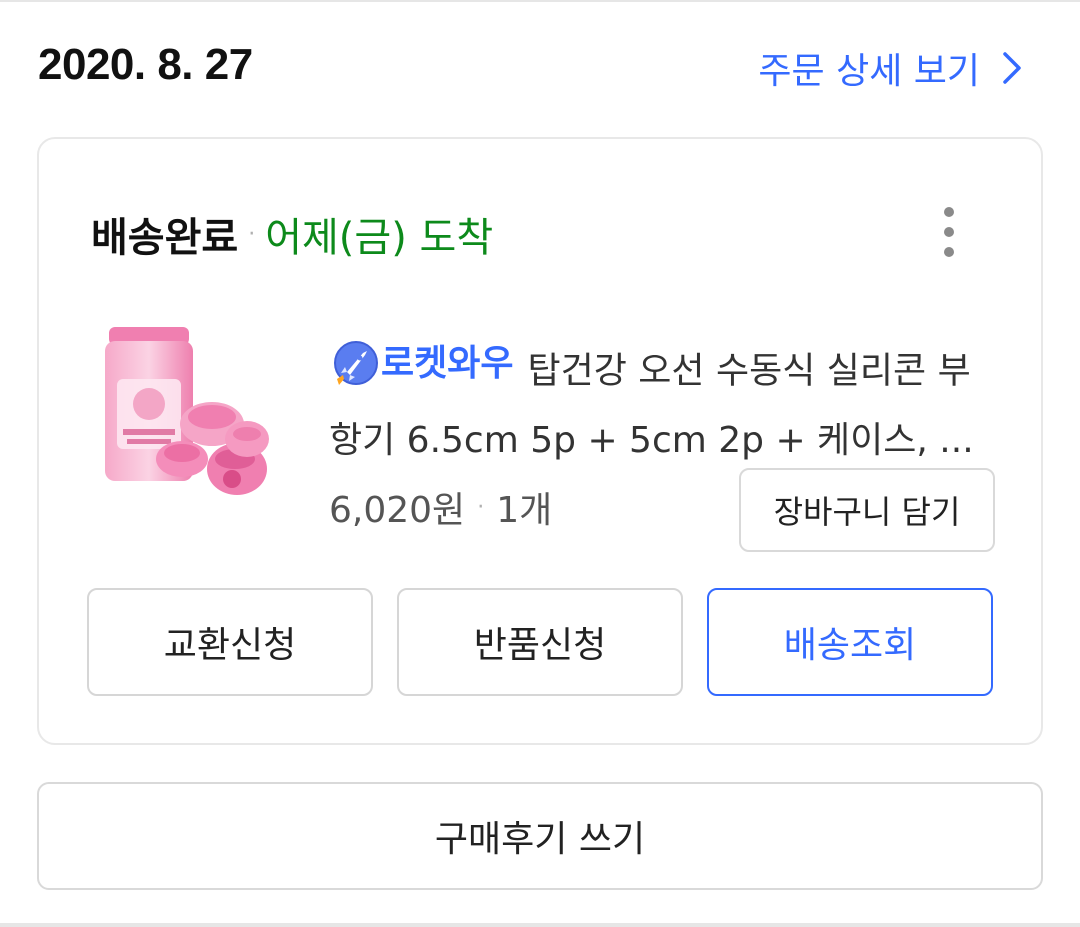  Describe the element at coordinates (867, 510) in the screenshot. I see `add-to-cart-button: 장바구니 담기` at that location.